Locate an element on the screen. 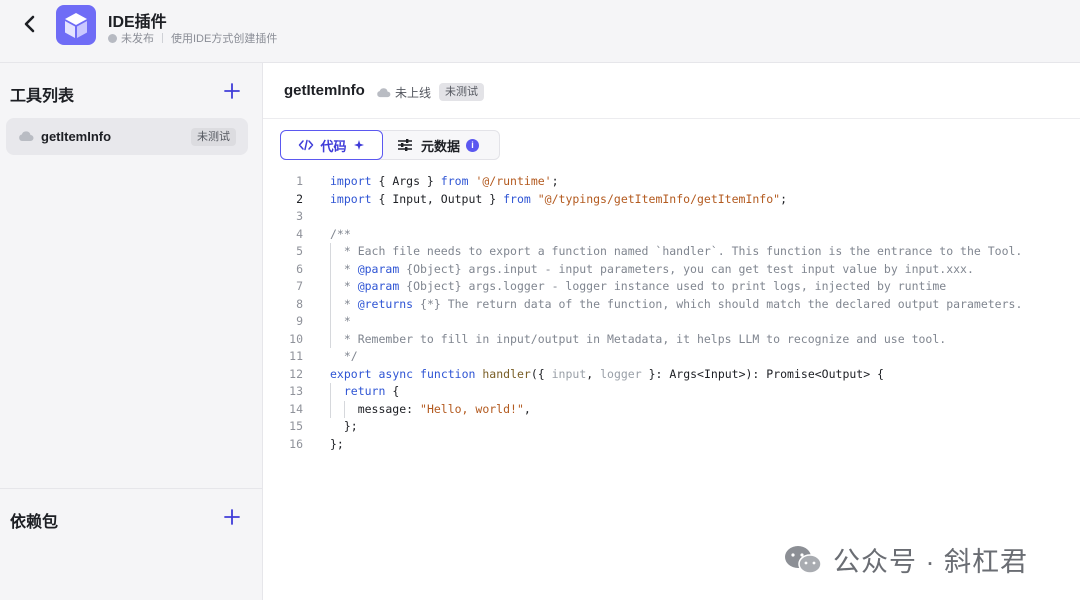 This screenshot has height=600, width=1080. line-number: 13 is located at coordinates (296, 391).